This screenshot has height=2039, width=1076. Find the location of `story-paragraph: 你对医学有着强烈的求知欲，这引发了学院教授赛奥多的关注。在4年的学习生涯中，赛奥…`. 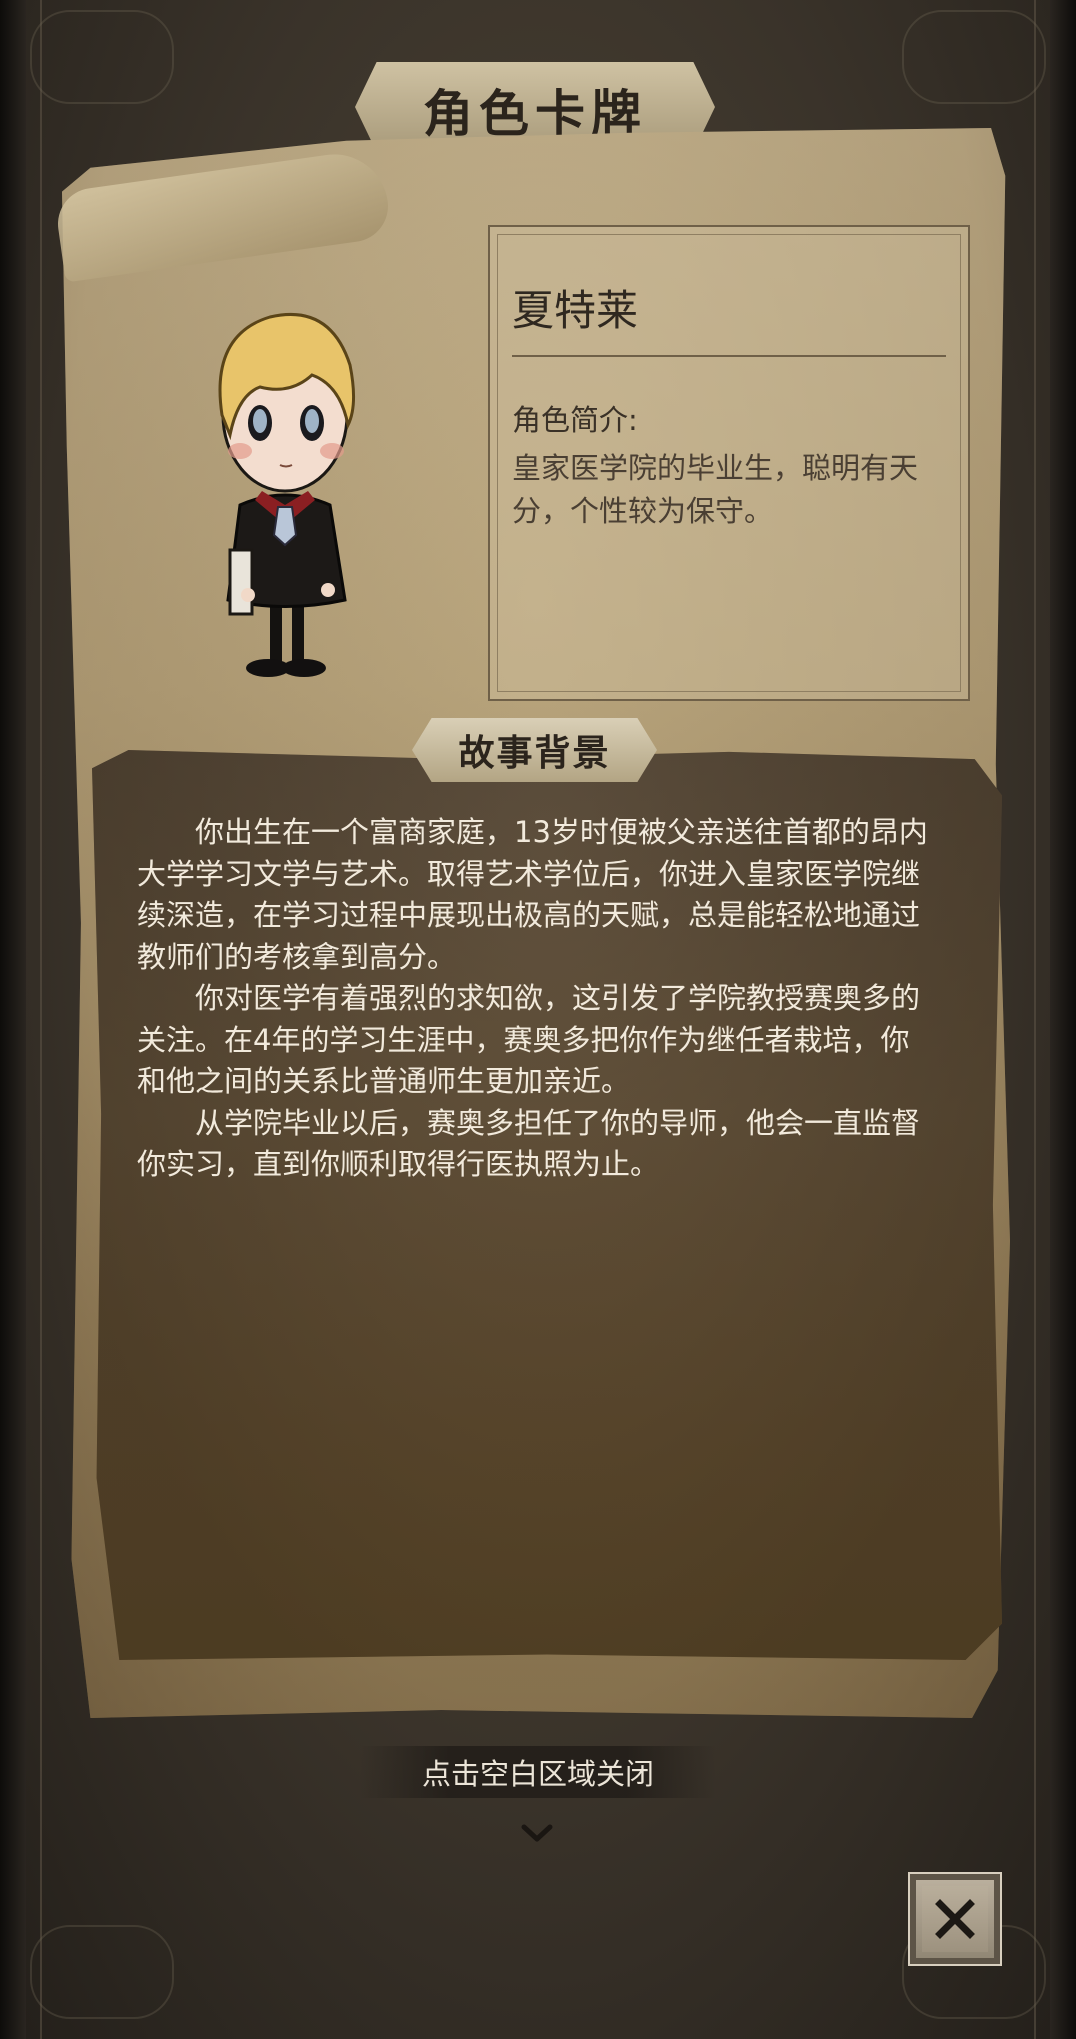

story-paragraph: 你对医学有着强烈的求知欲，这引发了学院教授赛奥多的关注。在4年的学习生涯中，赛奥… is located at coordinates (529, 1039).